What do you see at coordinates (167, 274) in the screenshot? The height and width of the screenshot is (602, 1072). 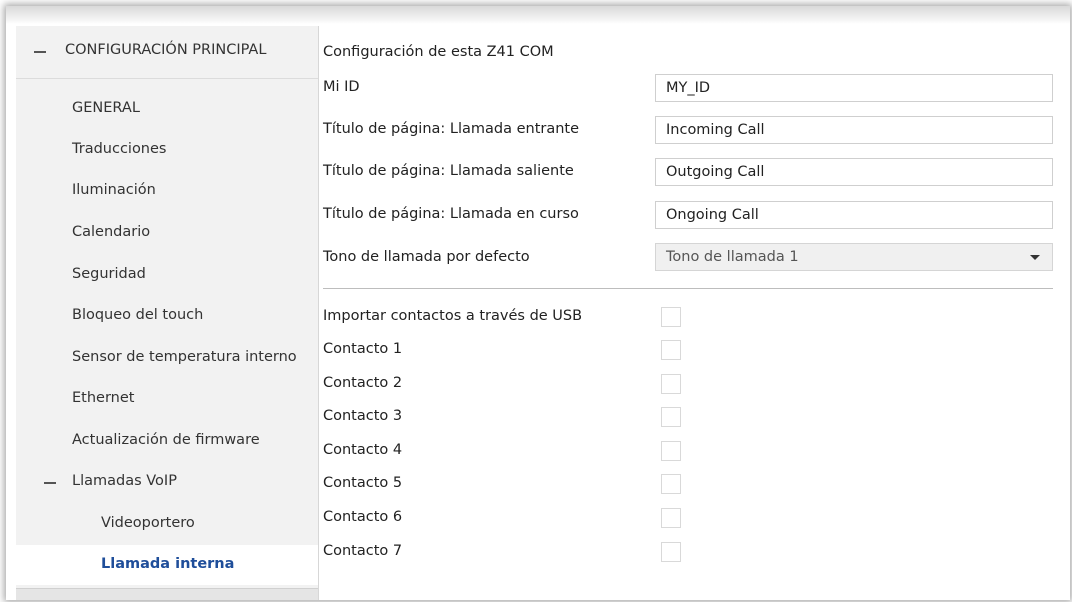 I see `sidebar-item-seguridad: Seguridad` at bounding box center [167, 274].